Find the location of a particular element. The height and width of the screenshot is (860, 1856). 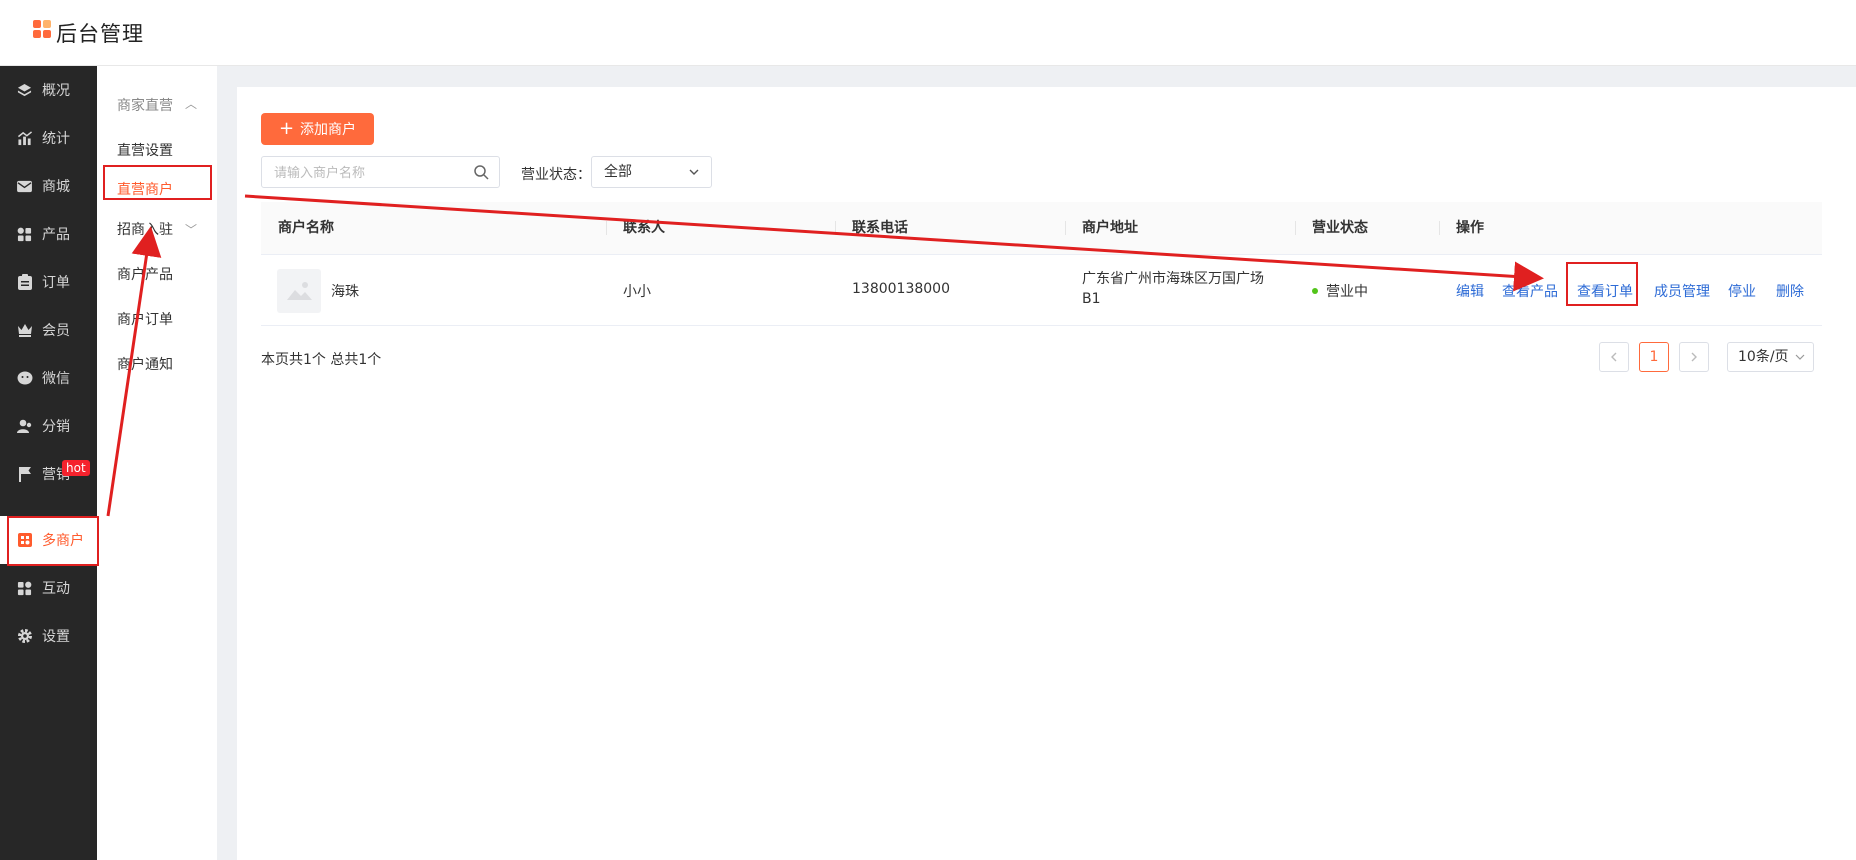

delete-link: 删除 is located at coordinates (1790, 291).